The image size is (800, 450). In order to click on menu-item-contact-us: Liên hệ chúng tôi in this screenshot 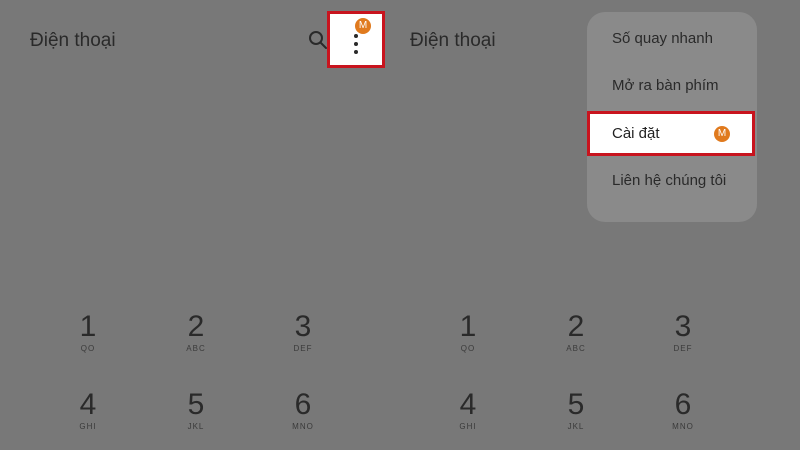, I will do `click(669, 180)`.